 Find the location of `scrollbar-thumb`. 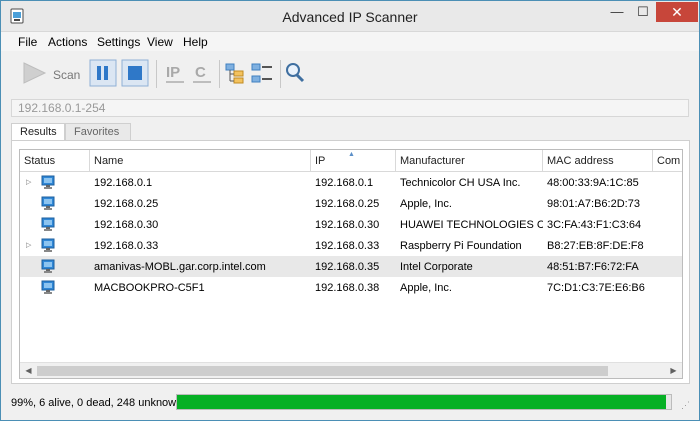

scrollbar-thumb is located at coordinates (322, 371).